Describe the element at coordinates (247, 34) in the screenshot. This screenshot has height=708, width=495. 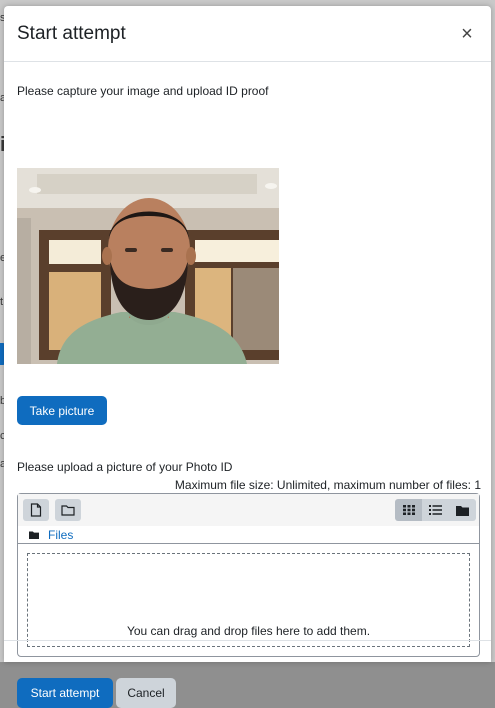
I see `modal-header: Start attempt ×` at that location.